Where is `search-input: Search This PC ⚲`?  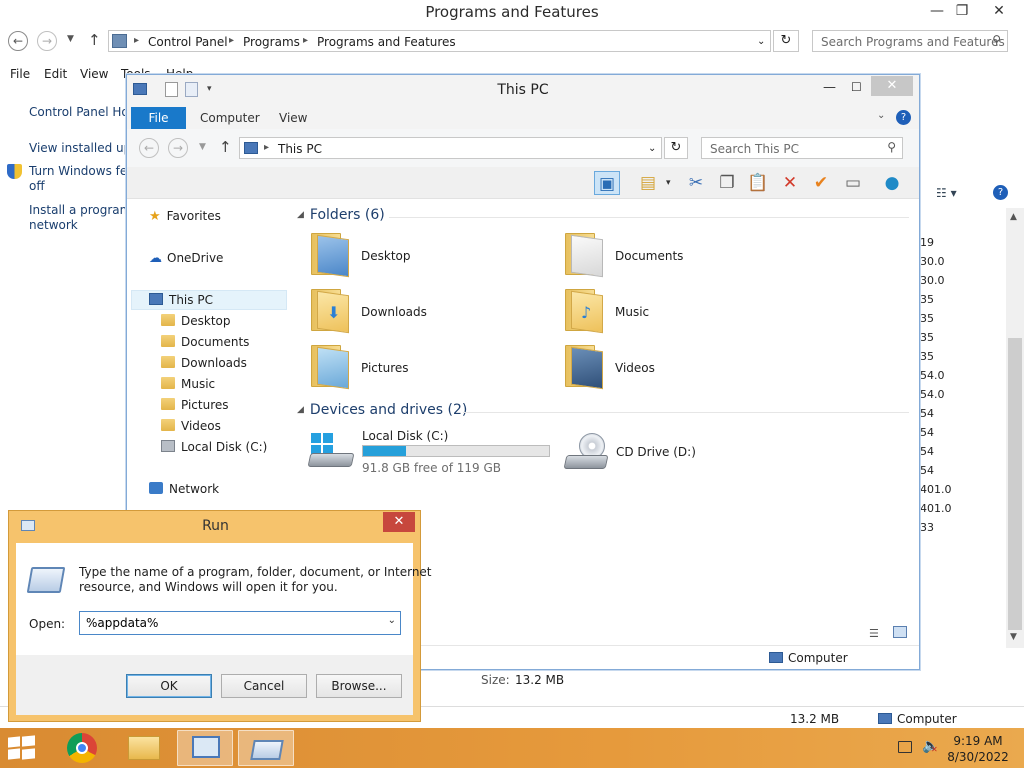
search-input: Search This PC ⚲ is located at coordinates (802, 148).